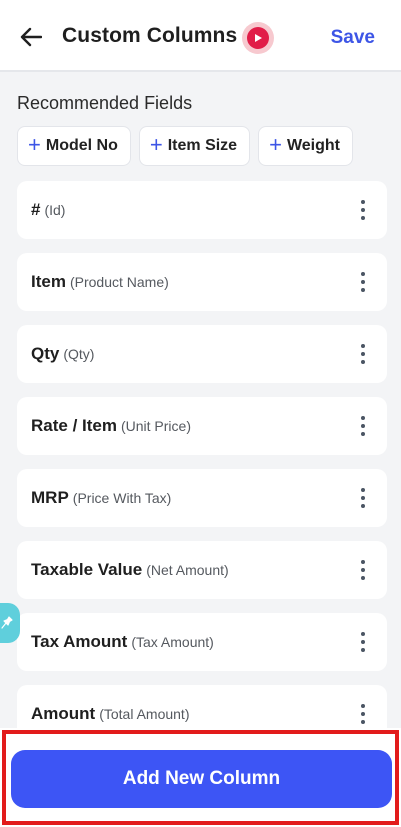  I want to click on column-name: Amount, so click(63, 713).